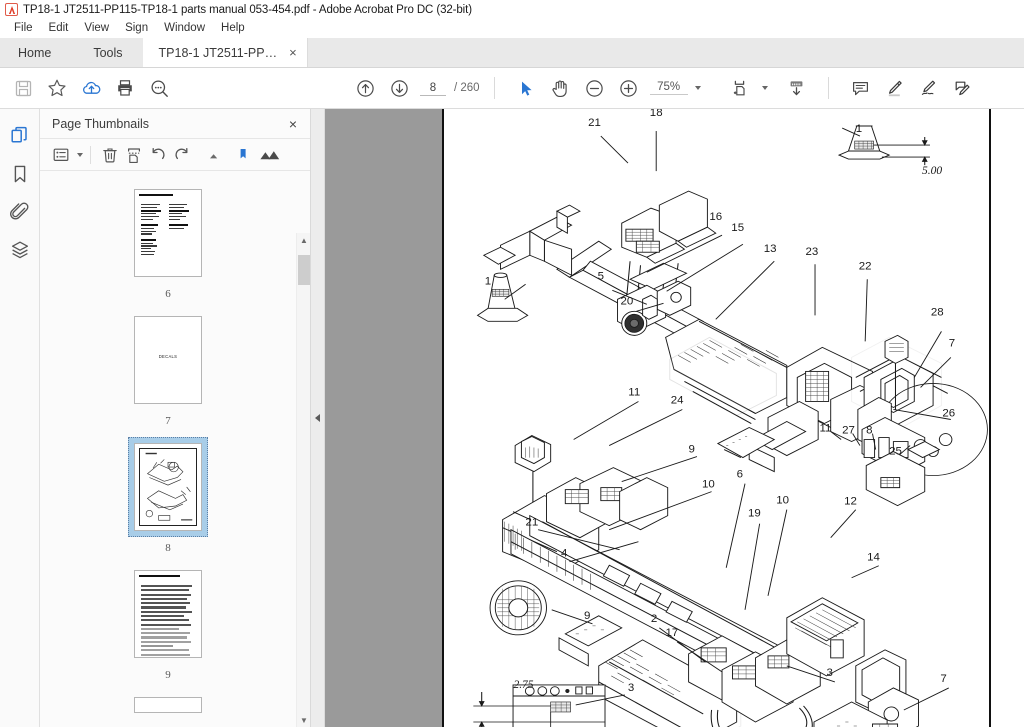 The width and height of the screenshot is (1024, 727). Describe the element at coordinates (23, 88) in the screenshot. I see `save-icon` at that location.